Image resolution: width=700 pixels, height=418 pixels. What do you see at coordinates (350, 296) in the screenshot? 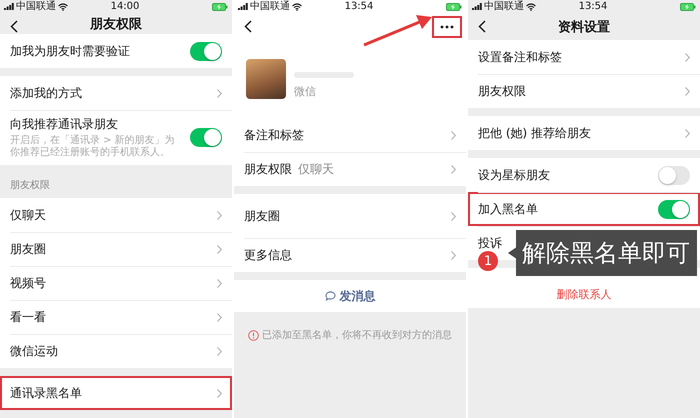
I see `send-message-button: 发消息` at bounding box center [350, 296].